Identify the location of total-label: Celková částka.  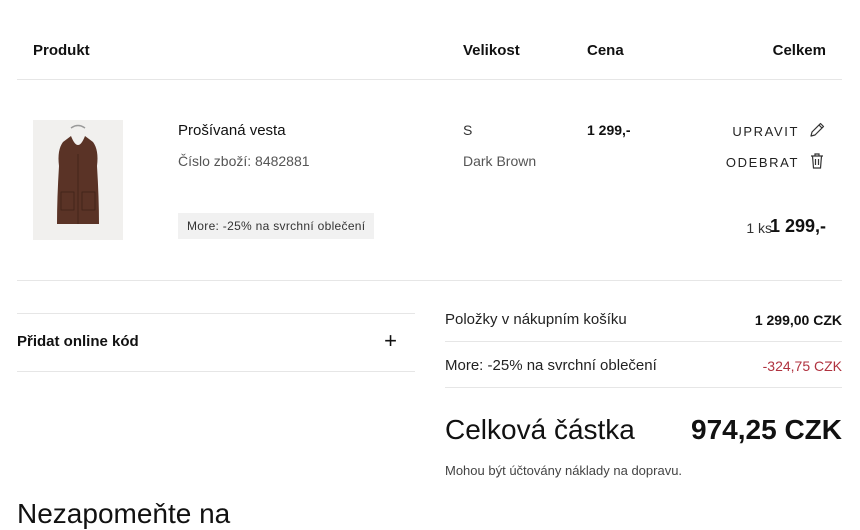
(540, 429).